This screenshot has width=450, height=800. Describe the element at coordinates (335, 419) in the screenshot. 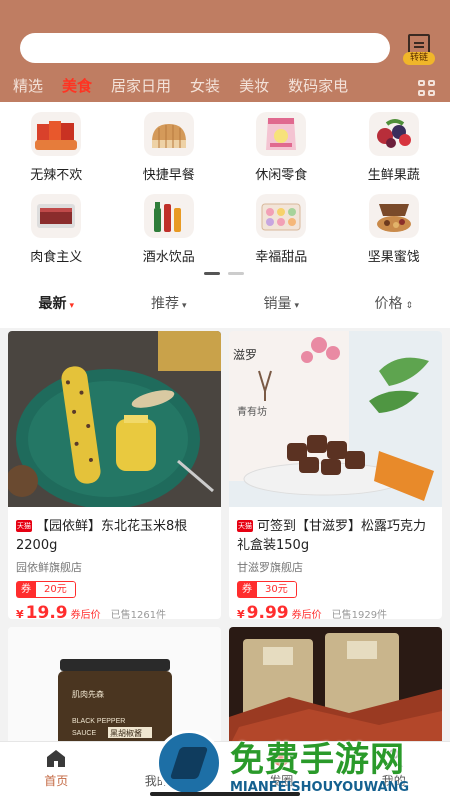

I see `chocolate-product-image: 滋罗 青有坊` at that location.